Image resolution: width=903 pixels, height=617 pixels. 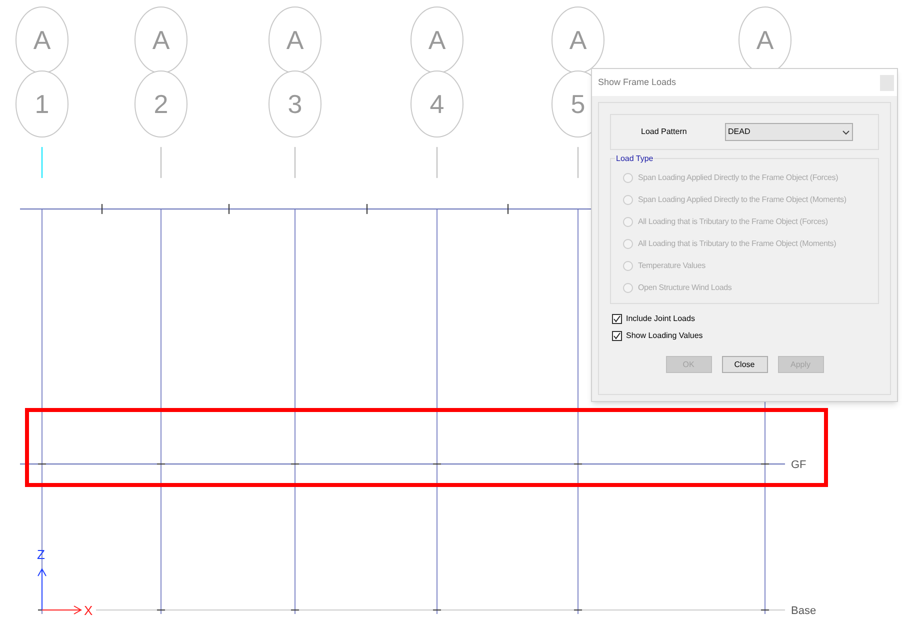 What do you see at coordinates (737, 244) in the screenshot?
I see `radio-label: All Loading that is Tributary to the Frame Object (Moments)` at bounding box center [737, 244].